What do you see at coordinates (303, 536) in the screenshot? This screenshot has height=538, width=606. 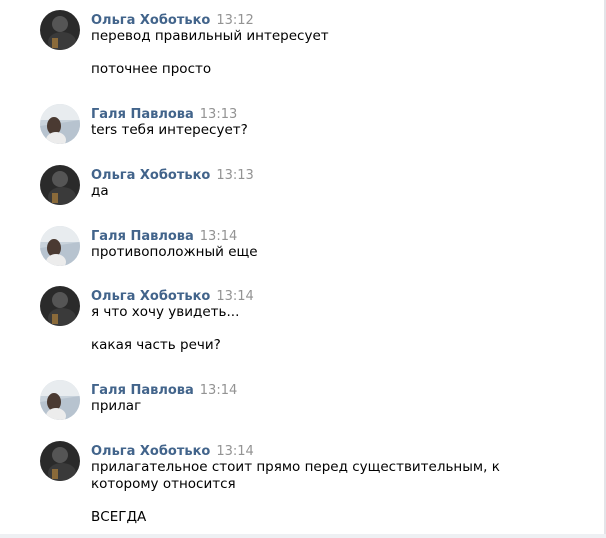 I see `bottom-edge` at bounding box center [303, 536].